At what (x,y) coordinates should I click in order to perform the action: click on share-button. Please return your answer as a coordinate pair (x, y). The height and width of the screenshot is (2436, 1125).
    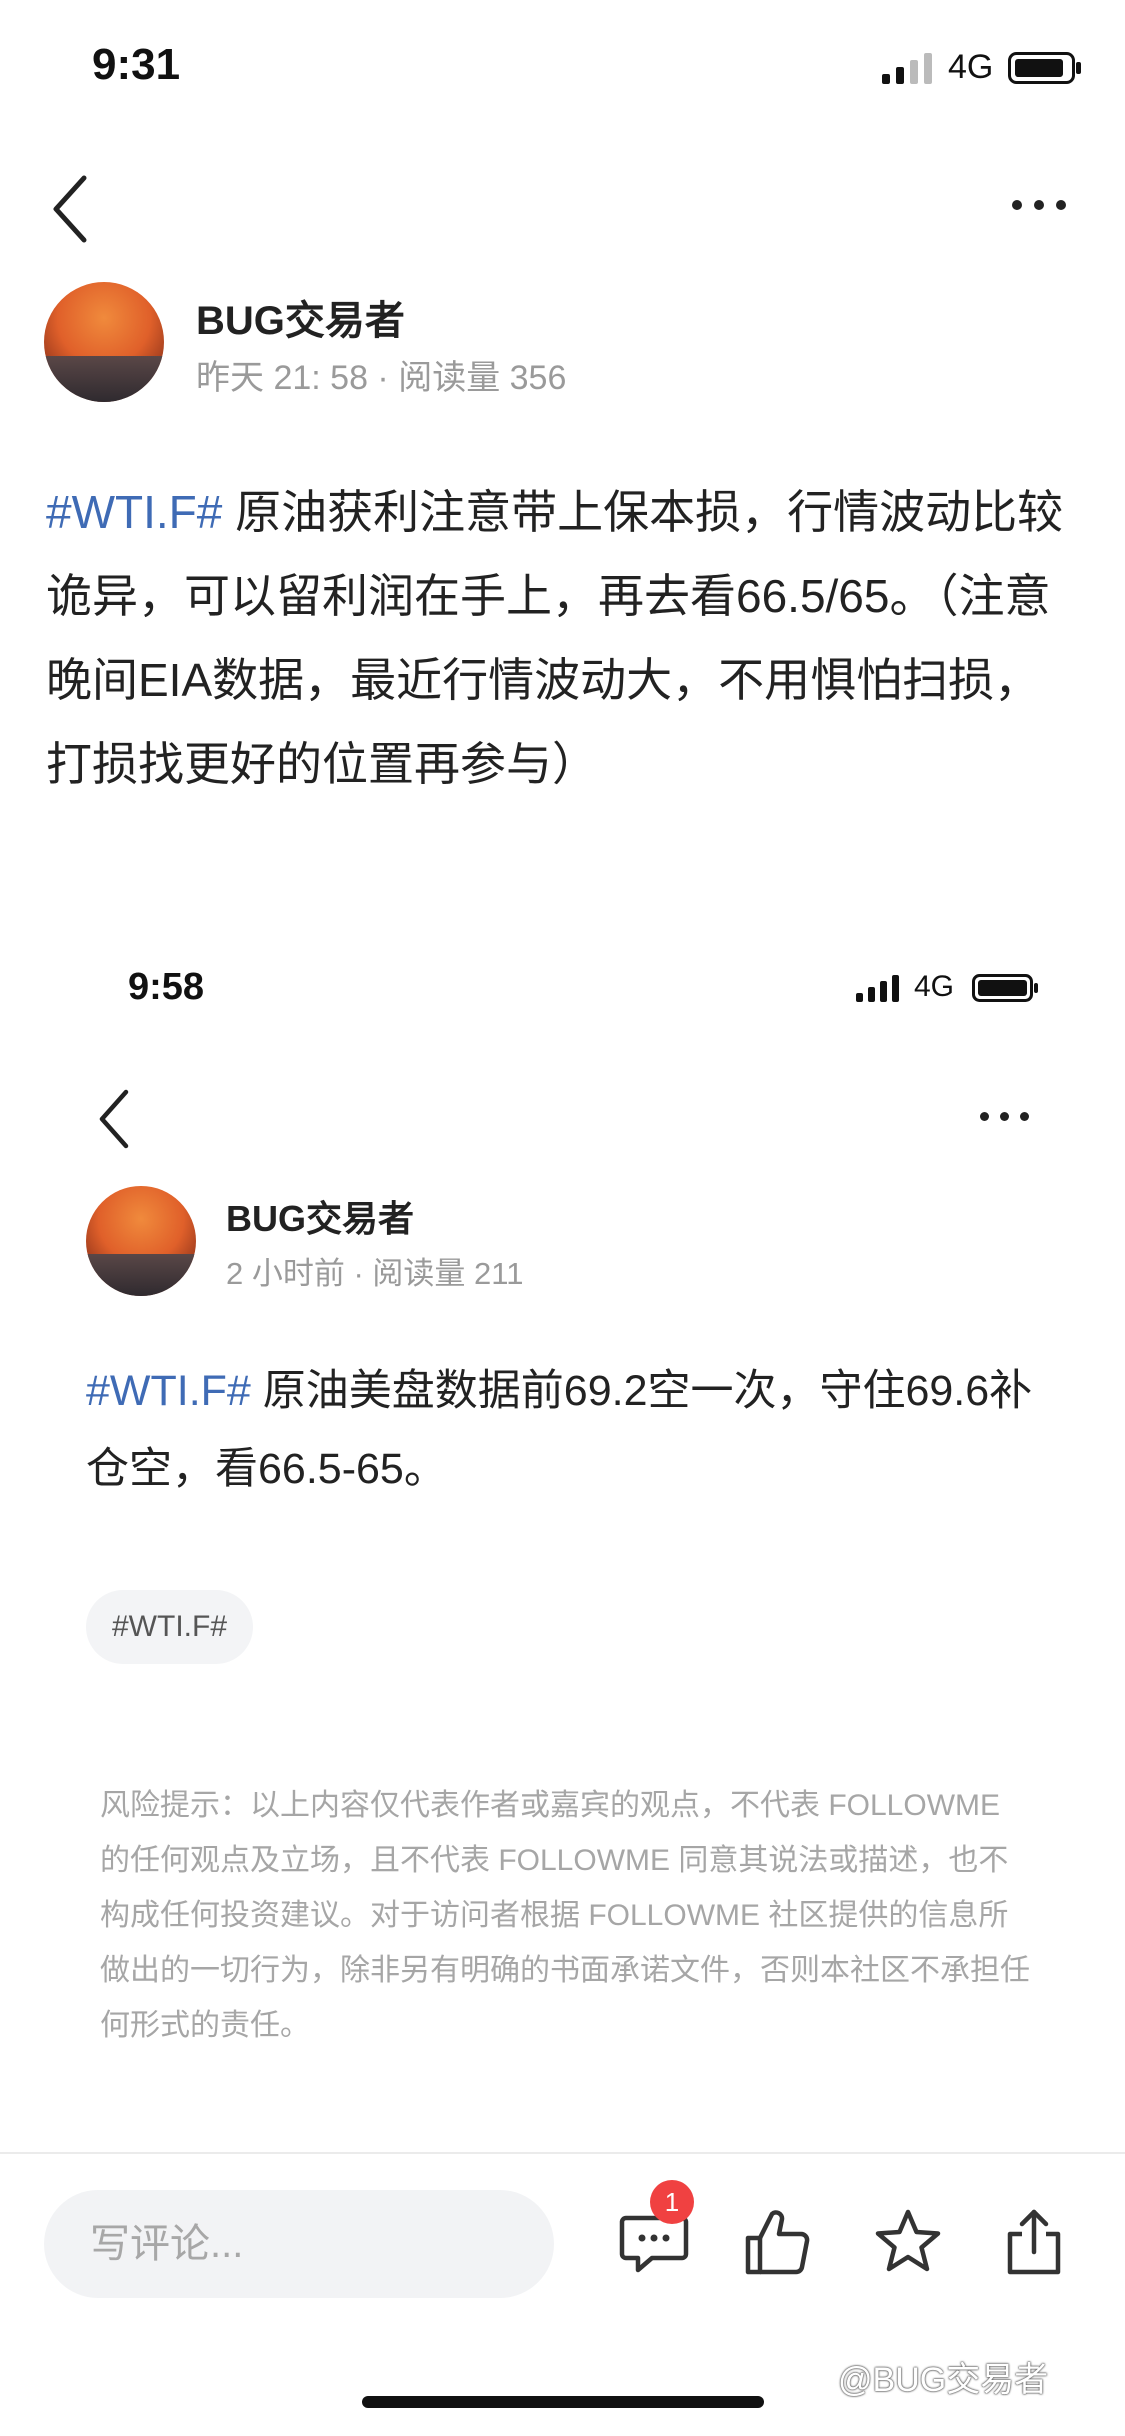
    Looking at the image, I should click on (1034, 2242).